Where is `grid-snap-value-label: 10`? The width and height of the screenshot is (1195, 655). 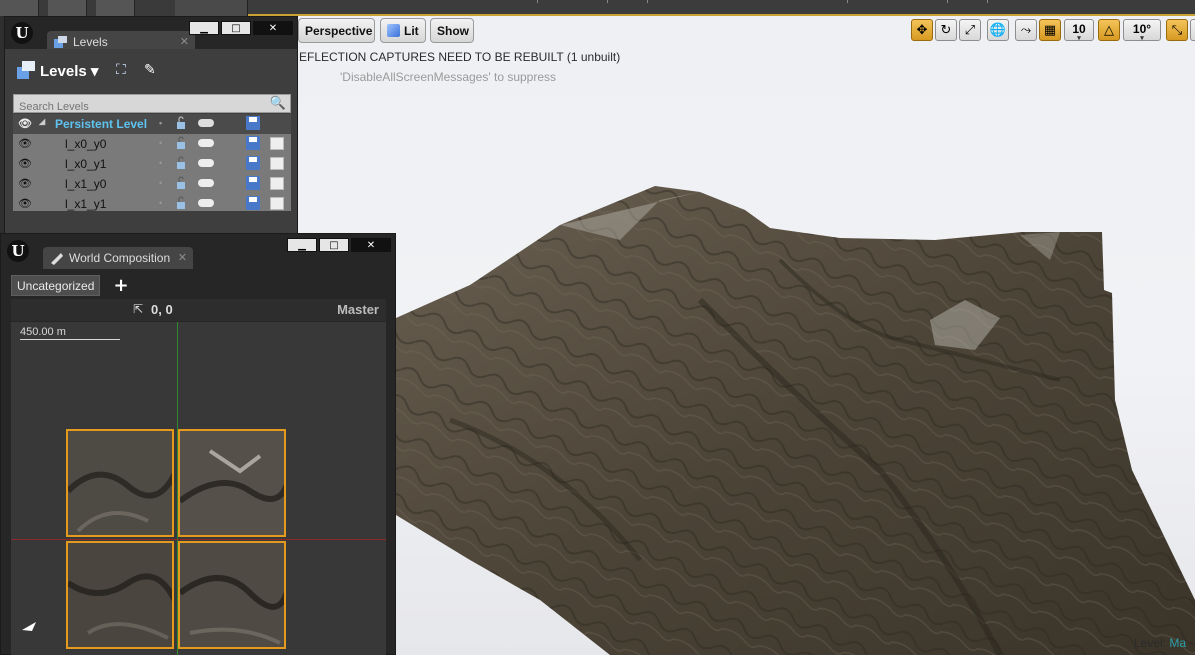 grid-snap-value-label: 10 is located at coordinates (1079, 29).